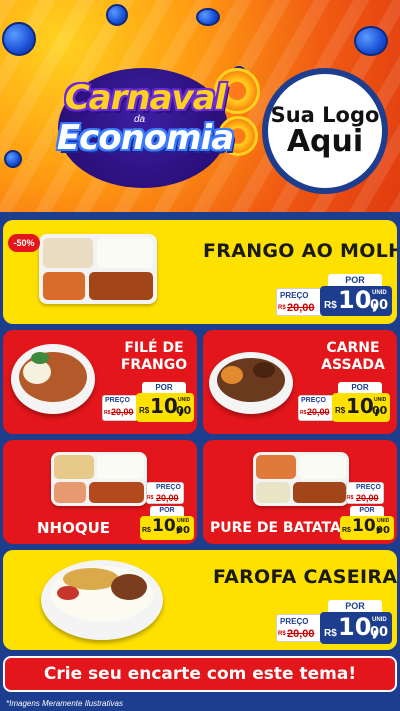 This screenshot has height=711, width=400. Describe the element at coordinates (154, 365) in the screenshot. I see `product-name-line2: FRANGO` at that location.